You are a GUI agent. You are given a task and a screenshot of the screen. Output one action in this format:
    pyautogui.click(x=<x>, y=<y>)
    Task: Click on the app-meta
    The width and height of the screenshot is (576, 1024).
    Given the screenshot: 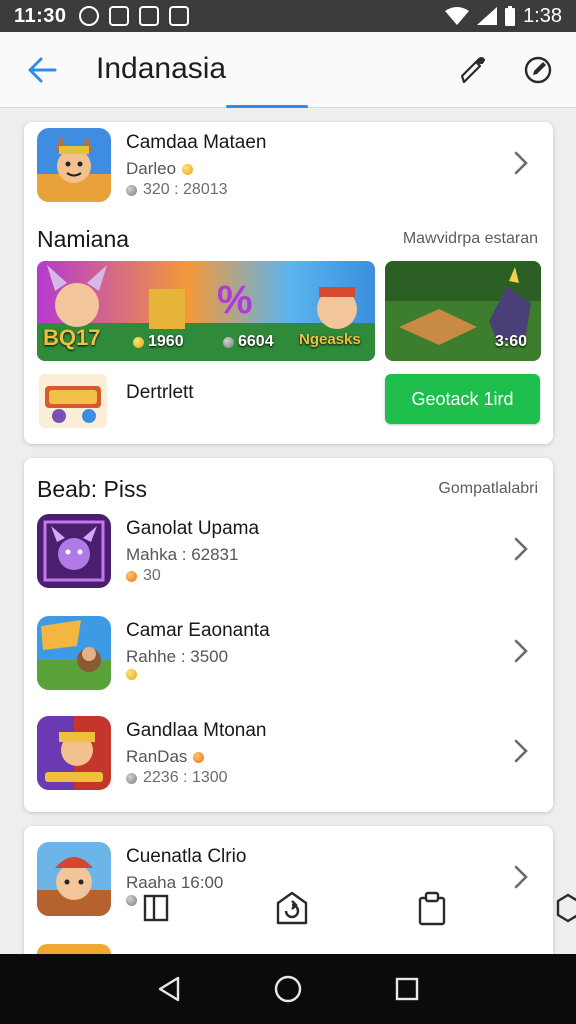 What is the action you would take?
    pyautogui.click(x=134, y=674)
    